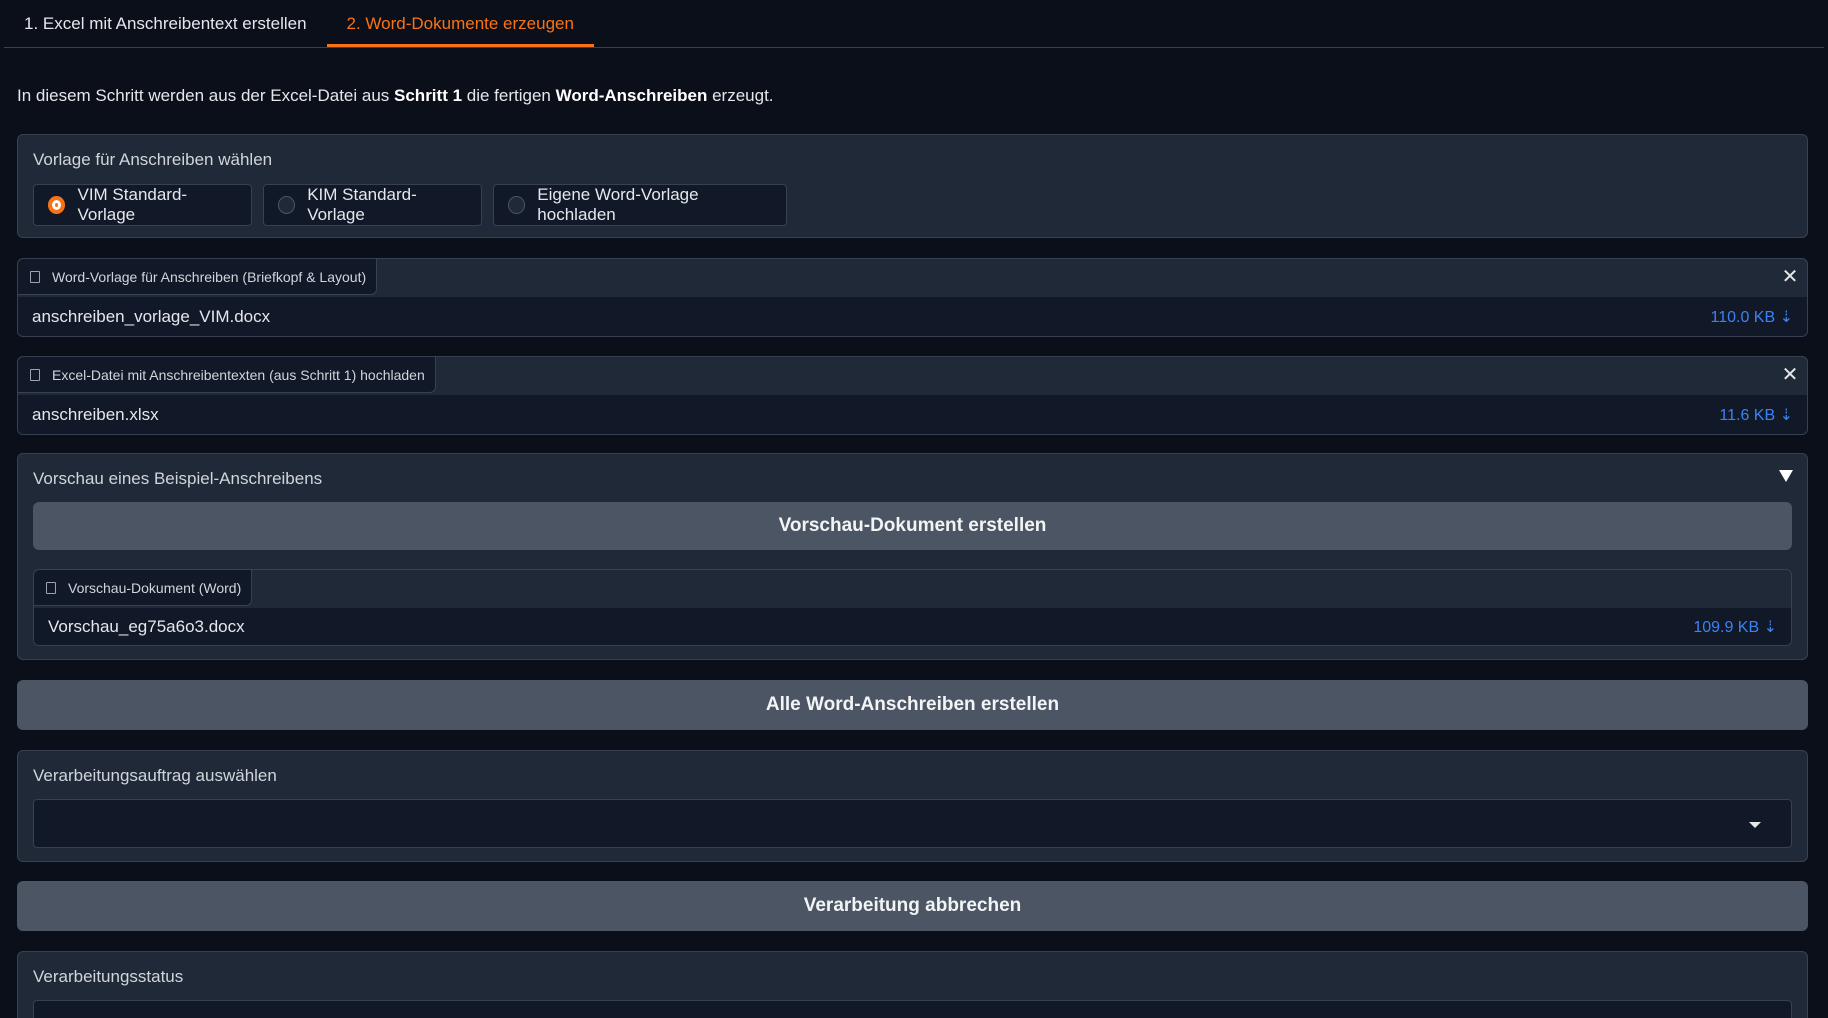 The image size is (1828, 1018). I want to click on intro-part3: erzeugt., so click(740, 95).